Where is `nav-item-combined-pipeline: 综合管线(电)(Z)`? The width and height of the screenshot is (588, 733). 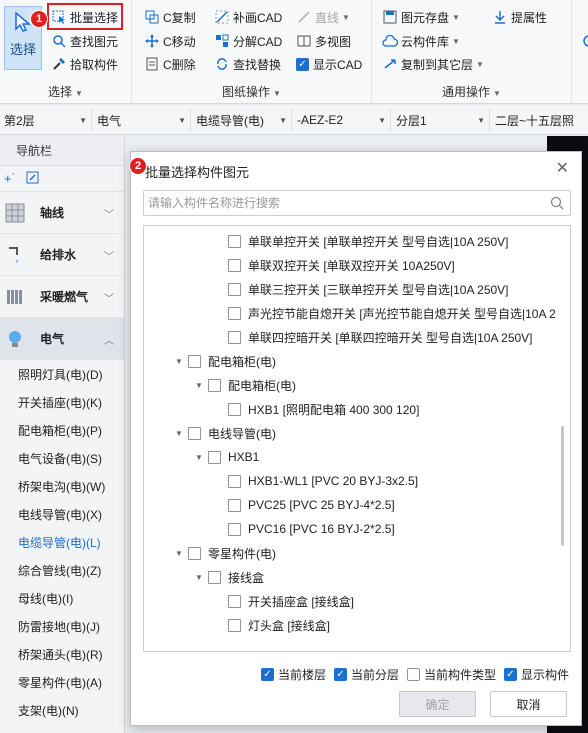 nav-item-combined-pipeline: 综合管线(电)(Z) is located at coordinates (62, 570).